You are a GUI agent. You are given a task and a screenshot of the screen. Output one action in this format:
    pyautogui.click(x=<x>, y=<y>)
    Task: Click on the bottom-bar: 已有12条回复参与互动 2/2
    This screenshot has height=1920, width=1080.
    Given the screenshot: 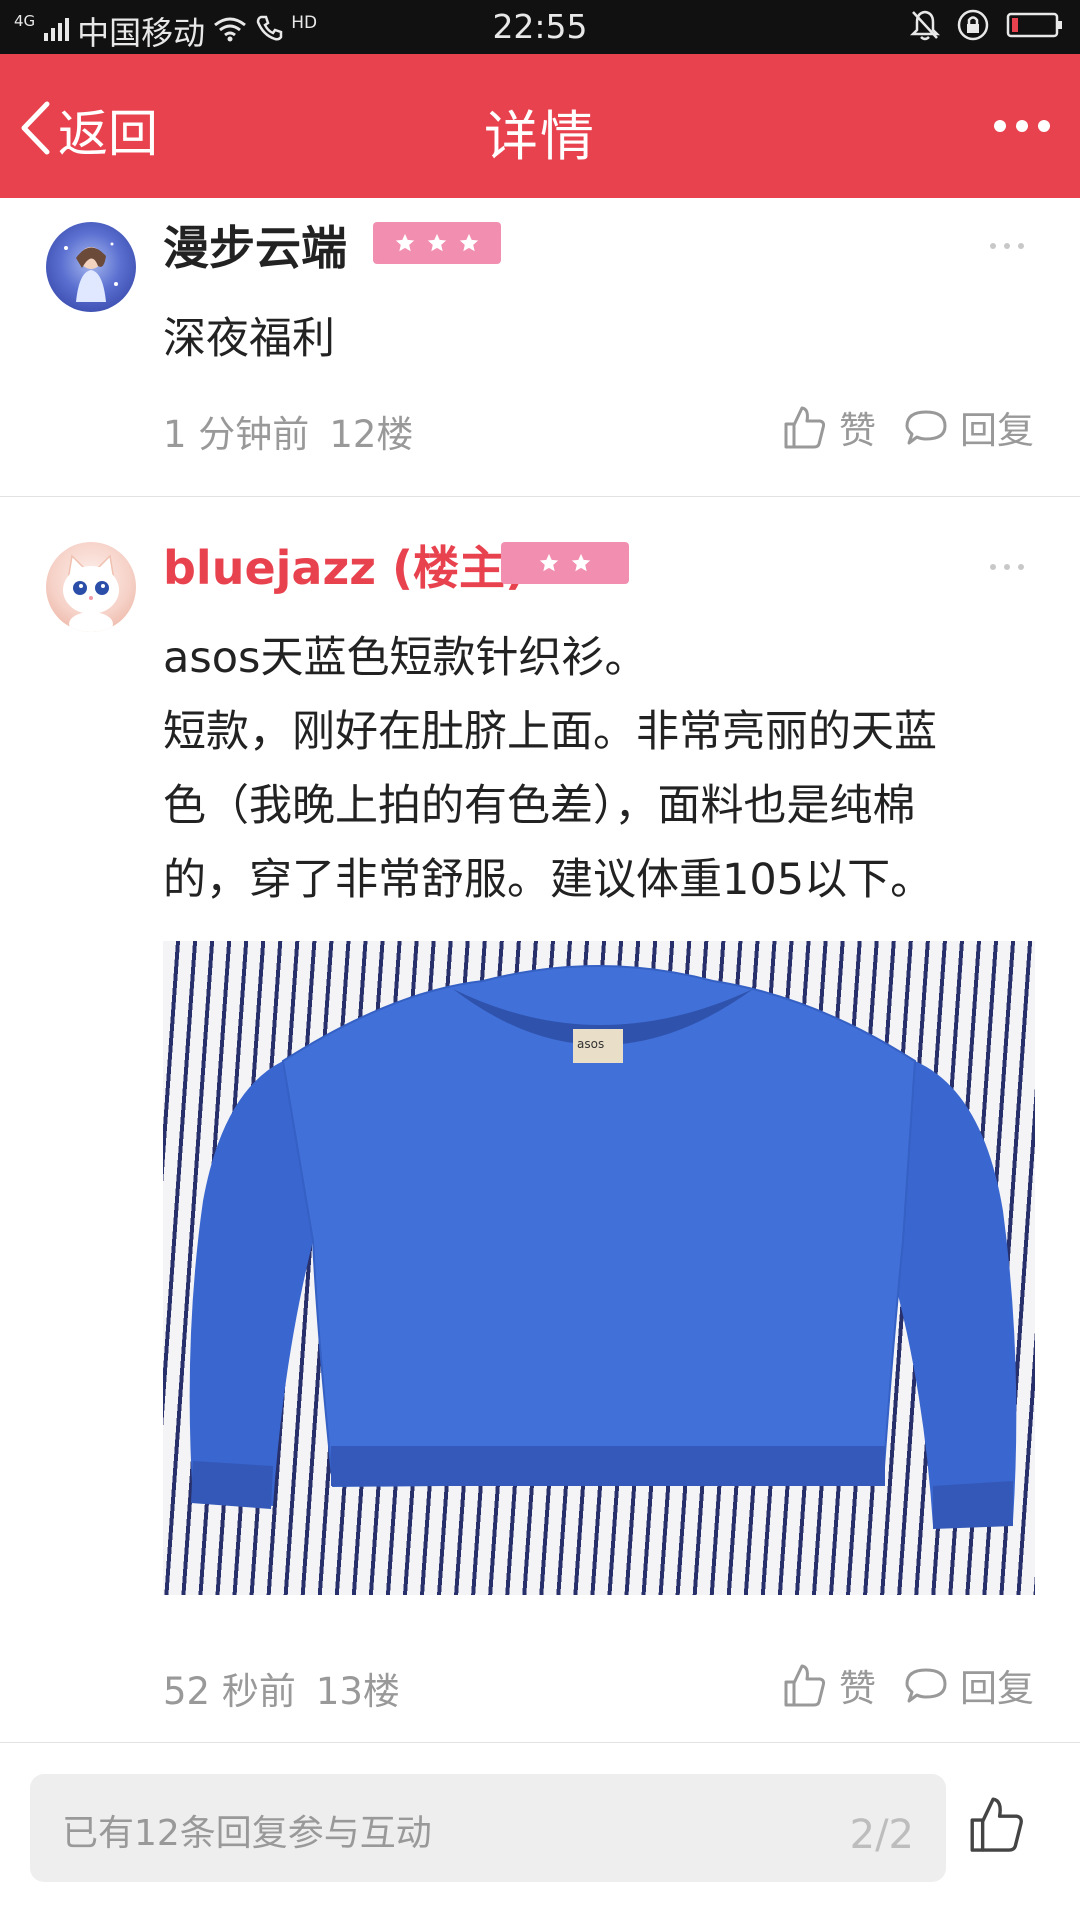 What is the action you would take?
    pyautogui.click(x=540, y=1832)
    